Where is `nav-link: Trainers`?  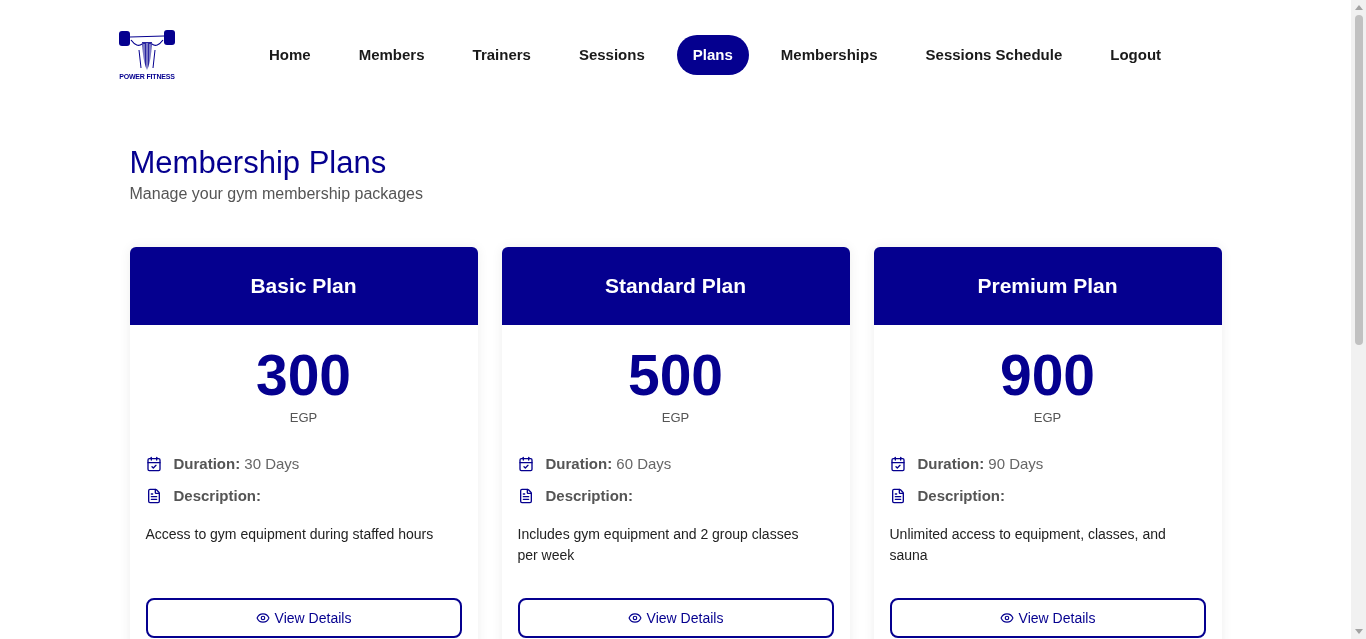 nav-link: Trainers is located at coordinates (501, 55).